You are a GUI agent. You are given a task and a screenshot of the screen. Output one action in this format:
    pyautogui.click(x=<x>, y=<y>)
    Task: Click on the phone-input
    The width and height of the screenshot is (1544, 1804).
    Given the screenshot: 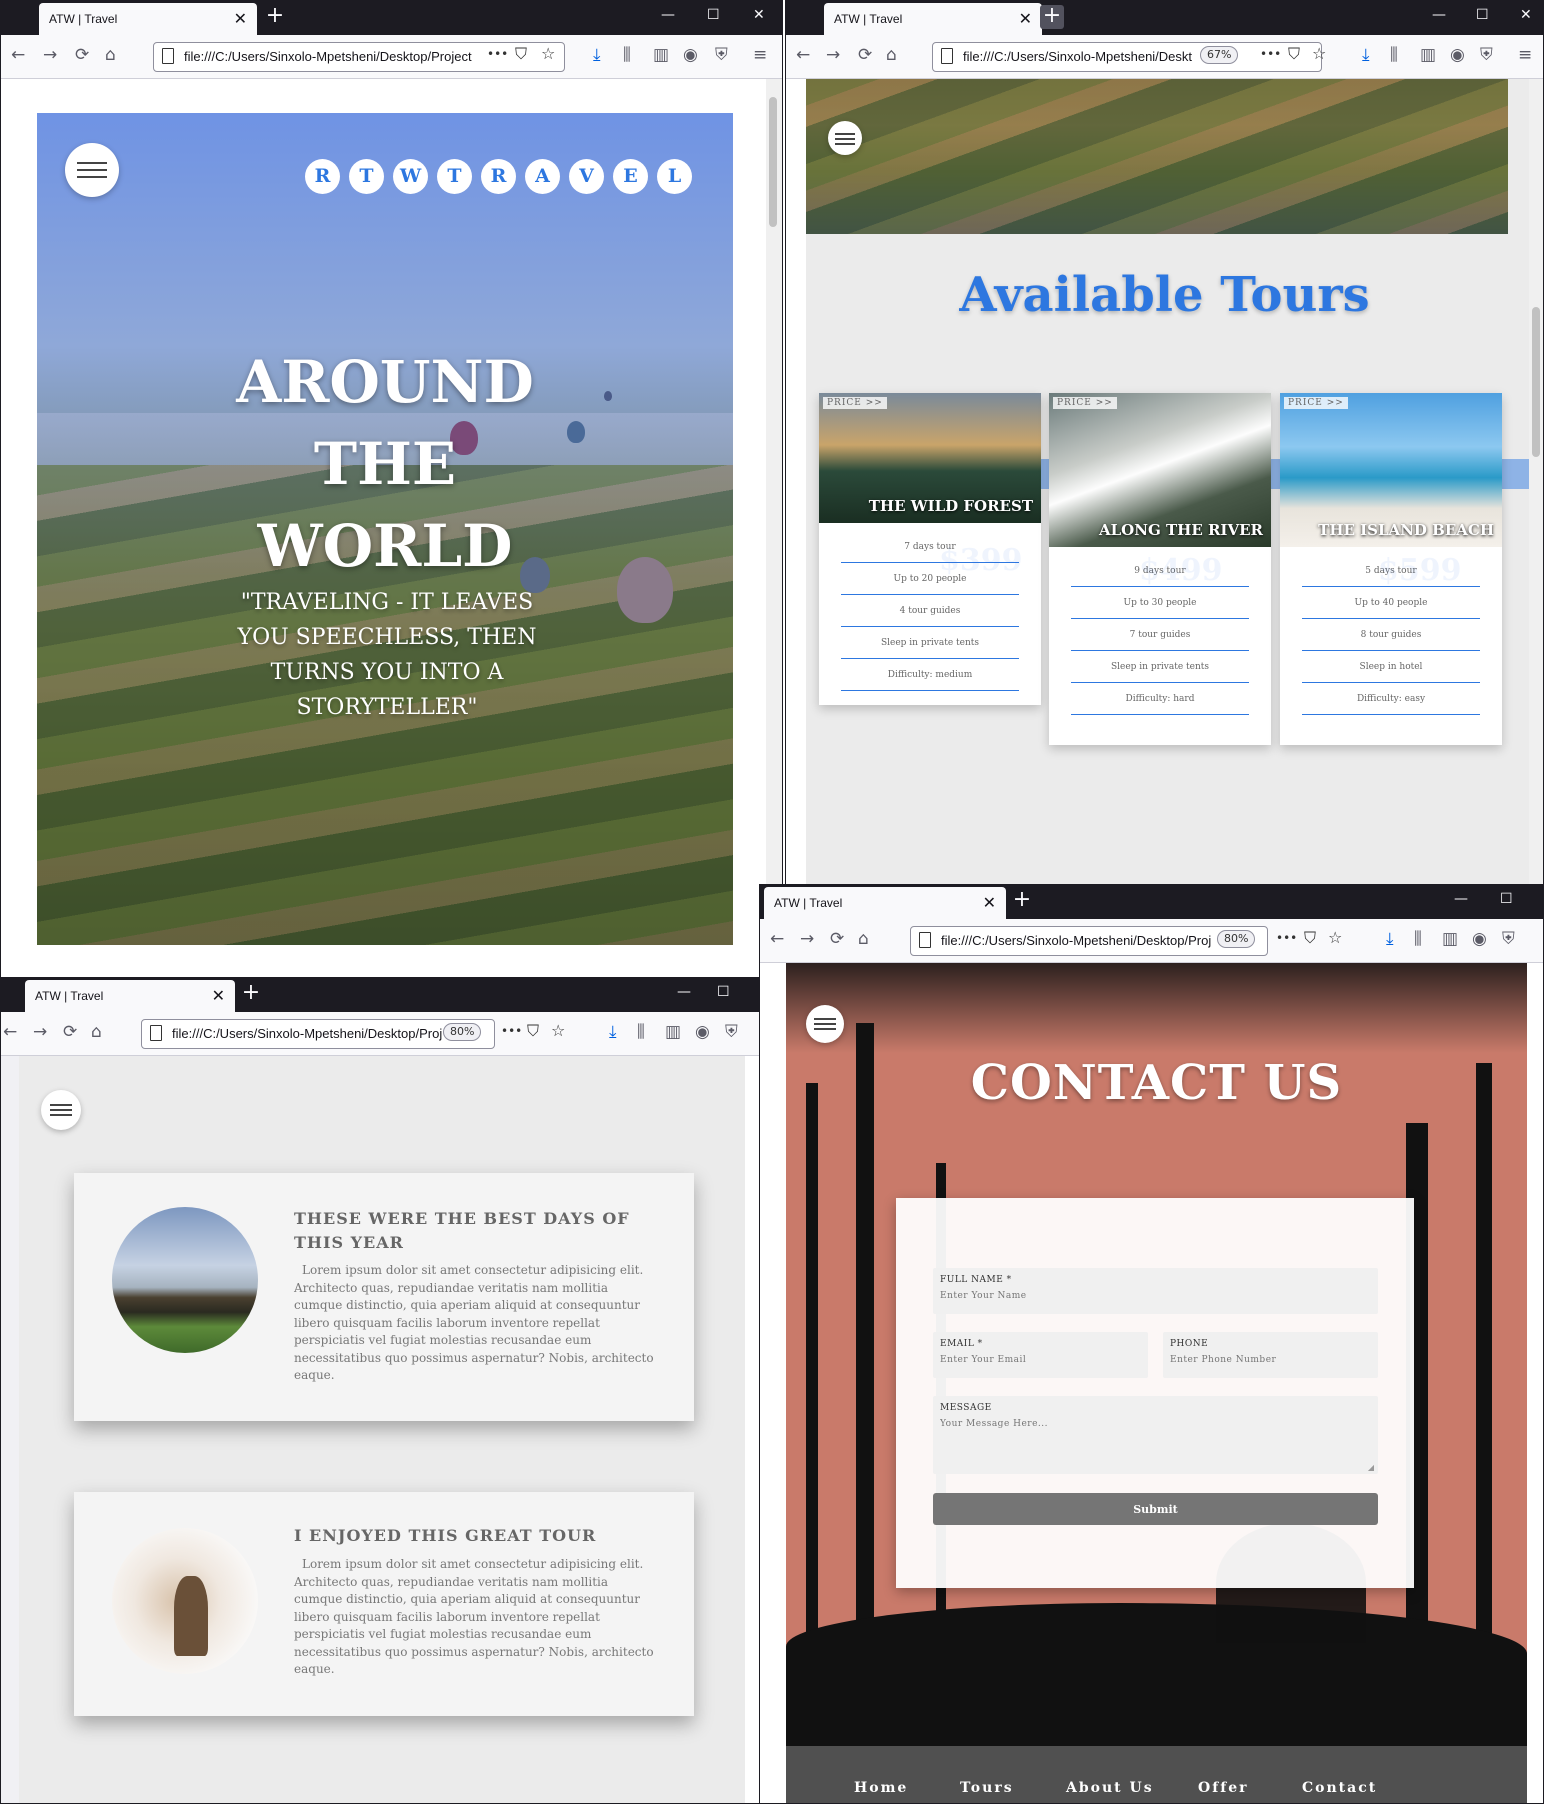 What is the action you would take?
    pyautogui.click(x=1267, y=1360)
    